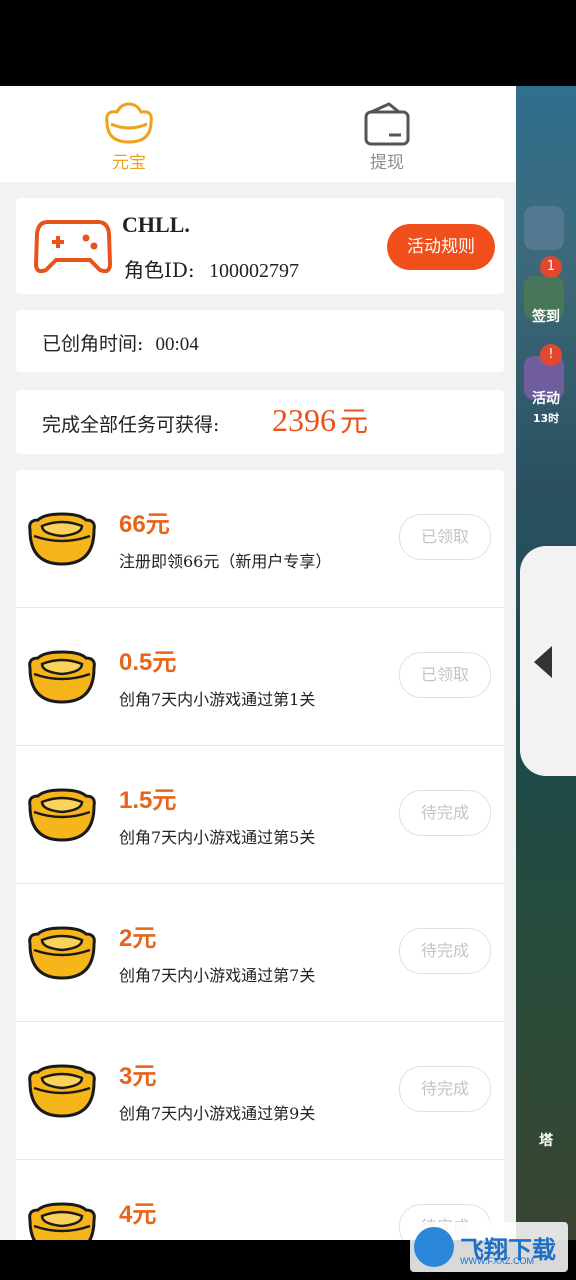 The height and width of the screenshot is (1280, 576). What do you see at coordinates (354, 422) in the screenshot?
I see `total-amount-unit: 元` at bounding box center [354, 422].